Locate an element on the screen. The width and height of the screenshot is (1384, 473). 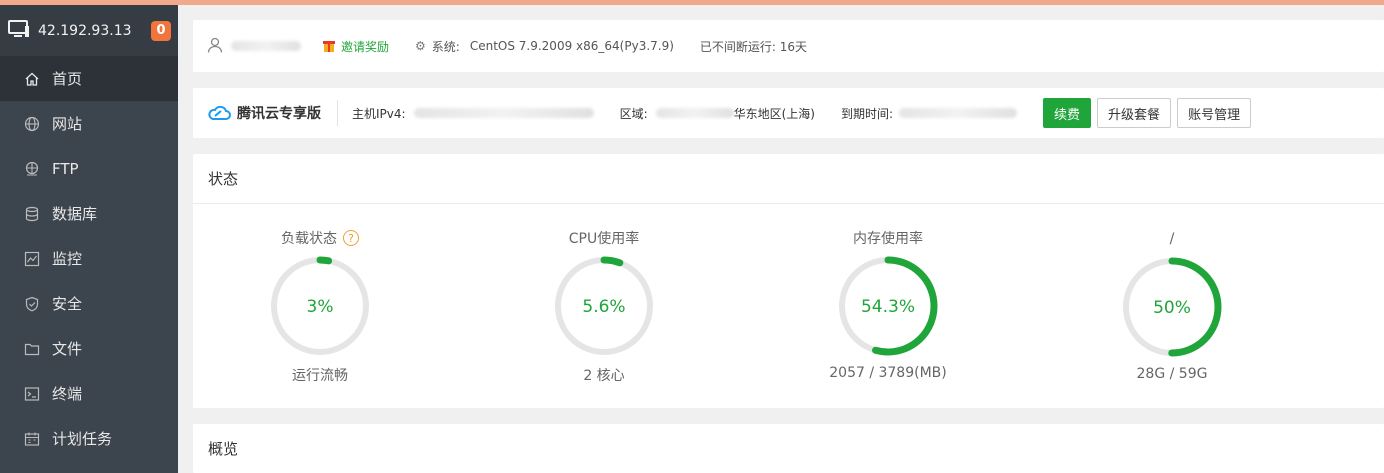
invite-reward-link: 邀请奖励 is located at coordinates (356, 46).